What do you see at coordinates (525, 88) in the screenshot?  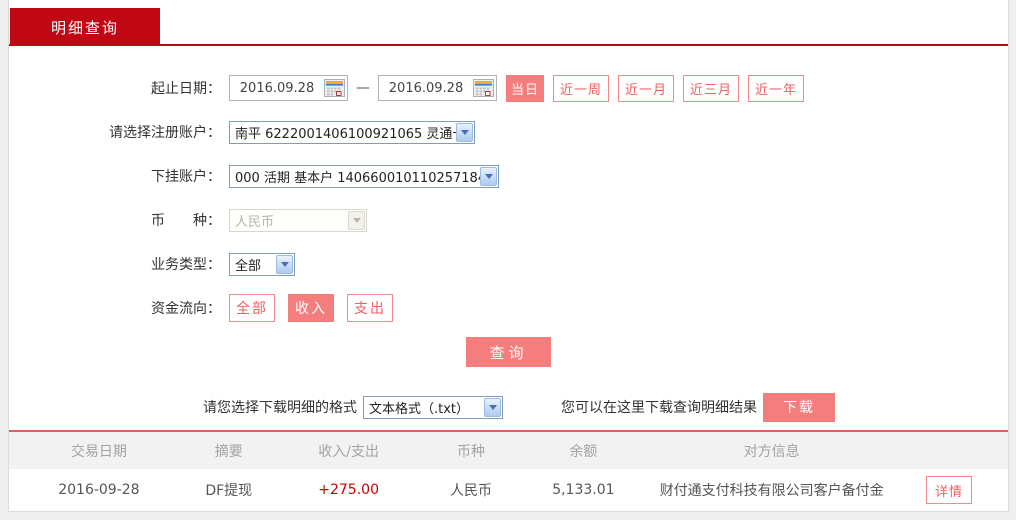 I see `quick-range-today-button: 当日` at bounding box center [525, 88].